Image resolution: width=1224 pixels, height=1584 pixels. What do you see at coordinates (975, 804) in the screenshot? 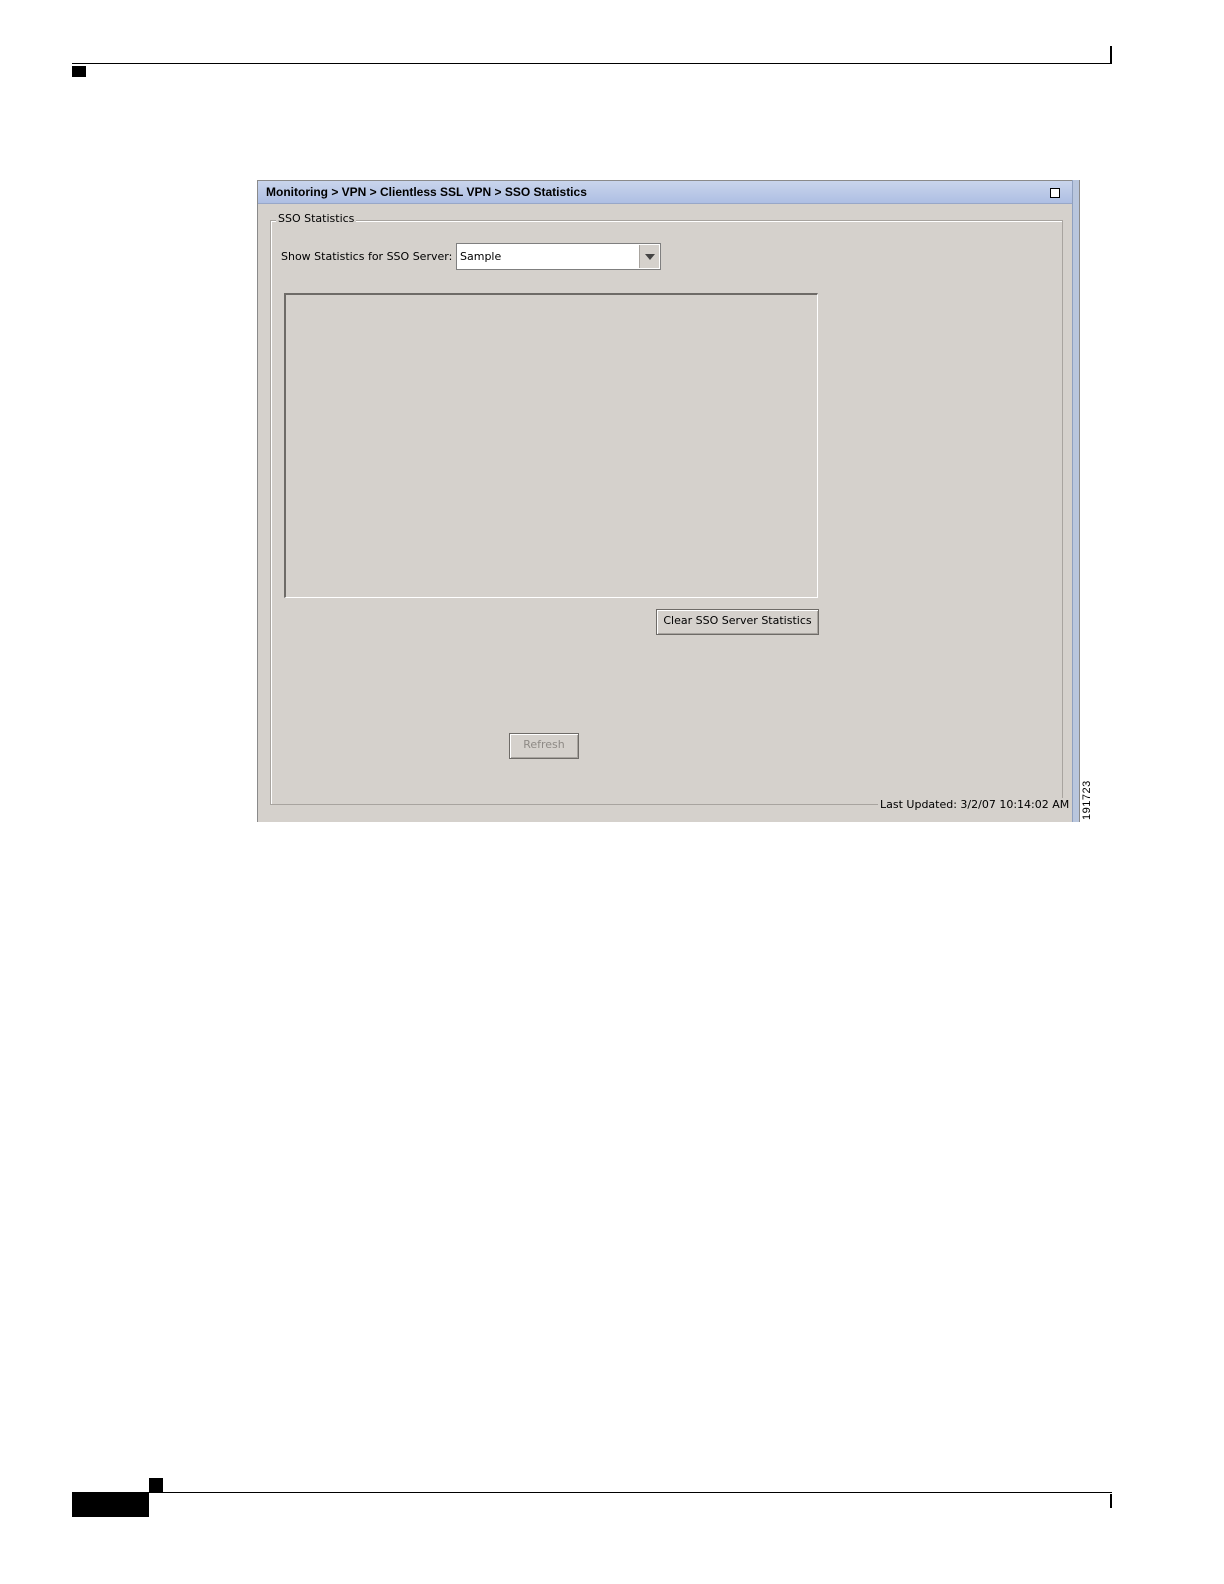
I see `last-updated-status: Last Updated: 3/2/07 10:14:02 AM` at bounding box center [975, 804].